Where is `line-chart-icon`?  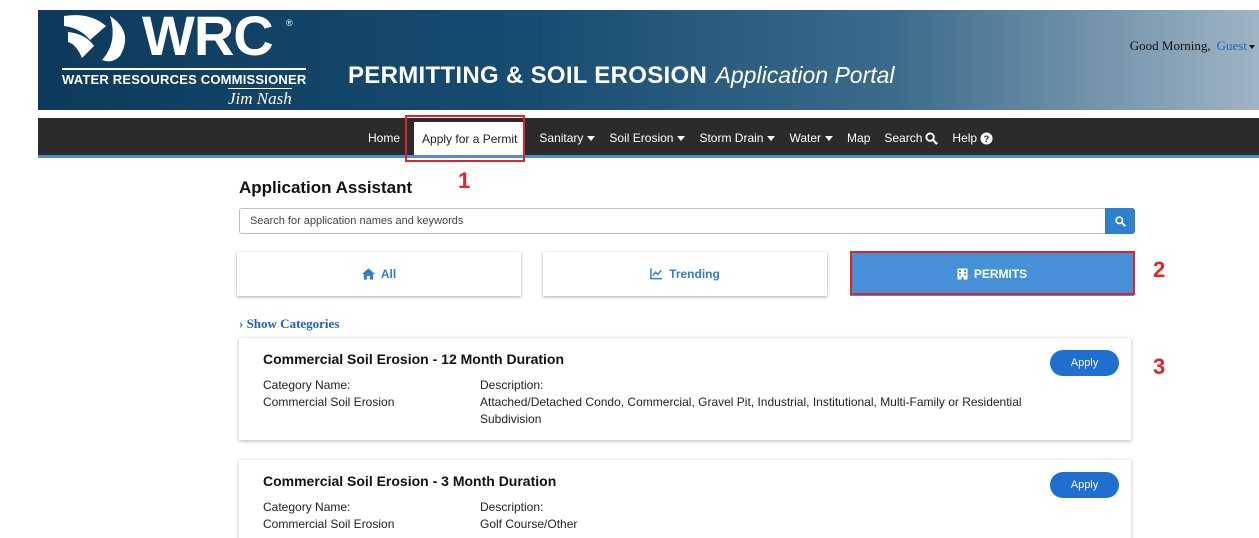 line-chart-icon is located at coordinates (656, 274).